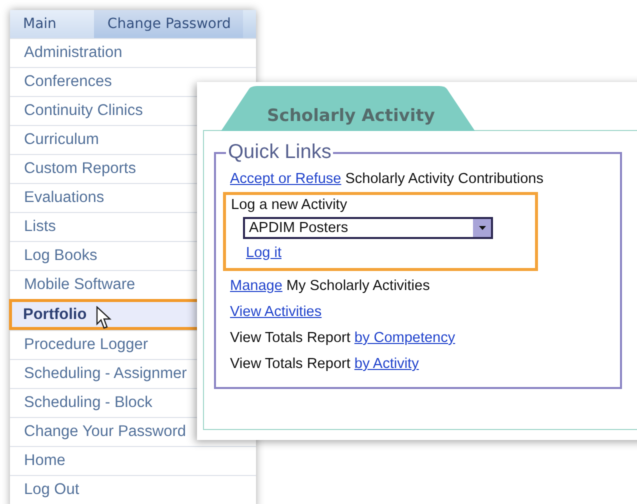 The image size is (637, 504). Describe the element at coordinates (168, 24) in the screenshot. I see `menu-tab: Change Password` at that location.